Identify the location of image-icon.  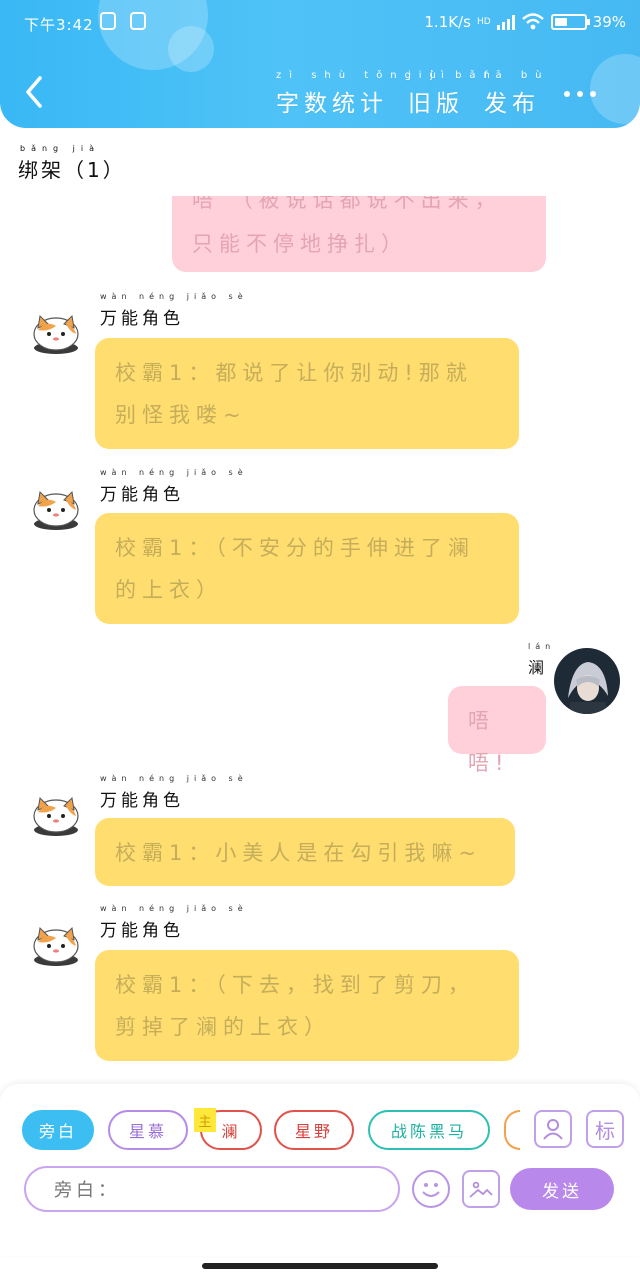
(481, 1189).